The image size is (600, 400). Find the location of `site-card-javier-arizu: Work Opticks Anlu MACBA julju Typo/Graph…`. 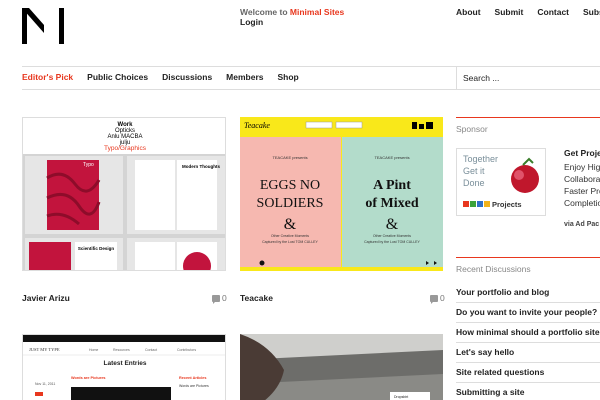

site-card-javier-arizu: Work Opticks Anlu MACBA julju Typo/Graph… is located at coordinates (124, 194).